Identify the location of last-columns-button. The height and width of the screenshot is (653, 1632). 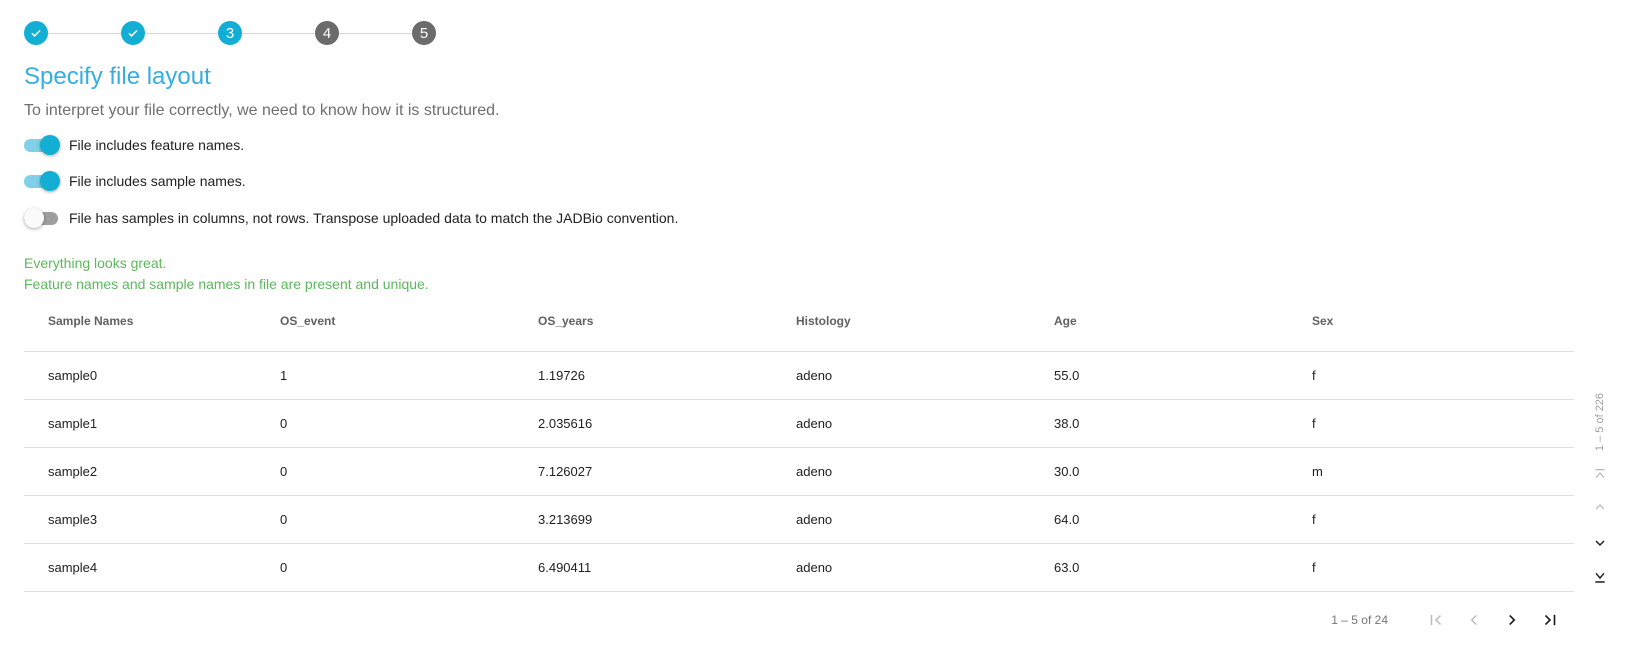
(1600, 578).